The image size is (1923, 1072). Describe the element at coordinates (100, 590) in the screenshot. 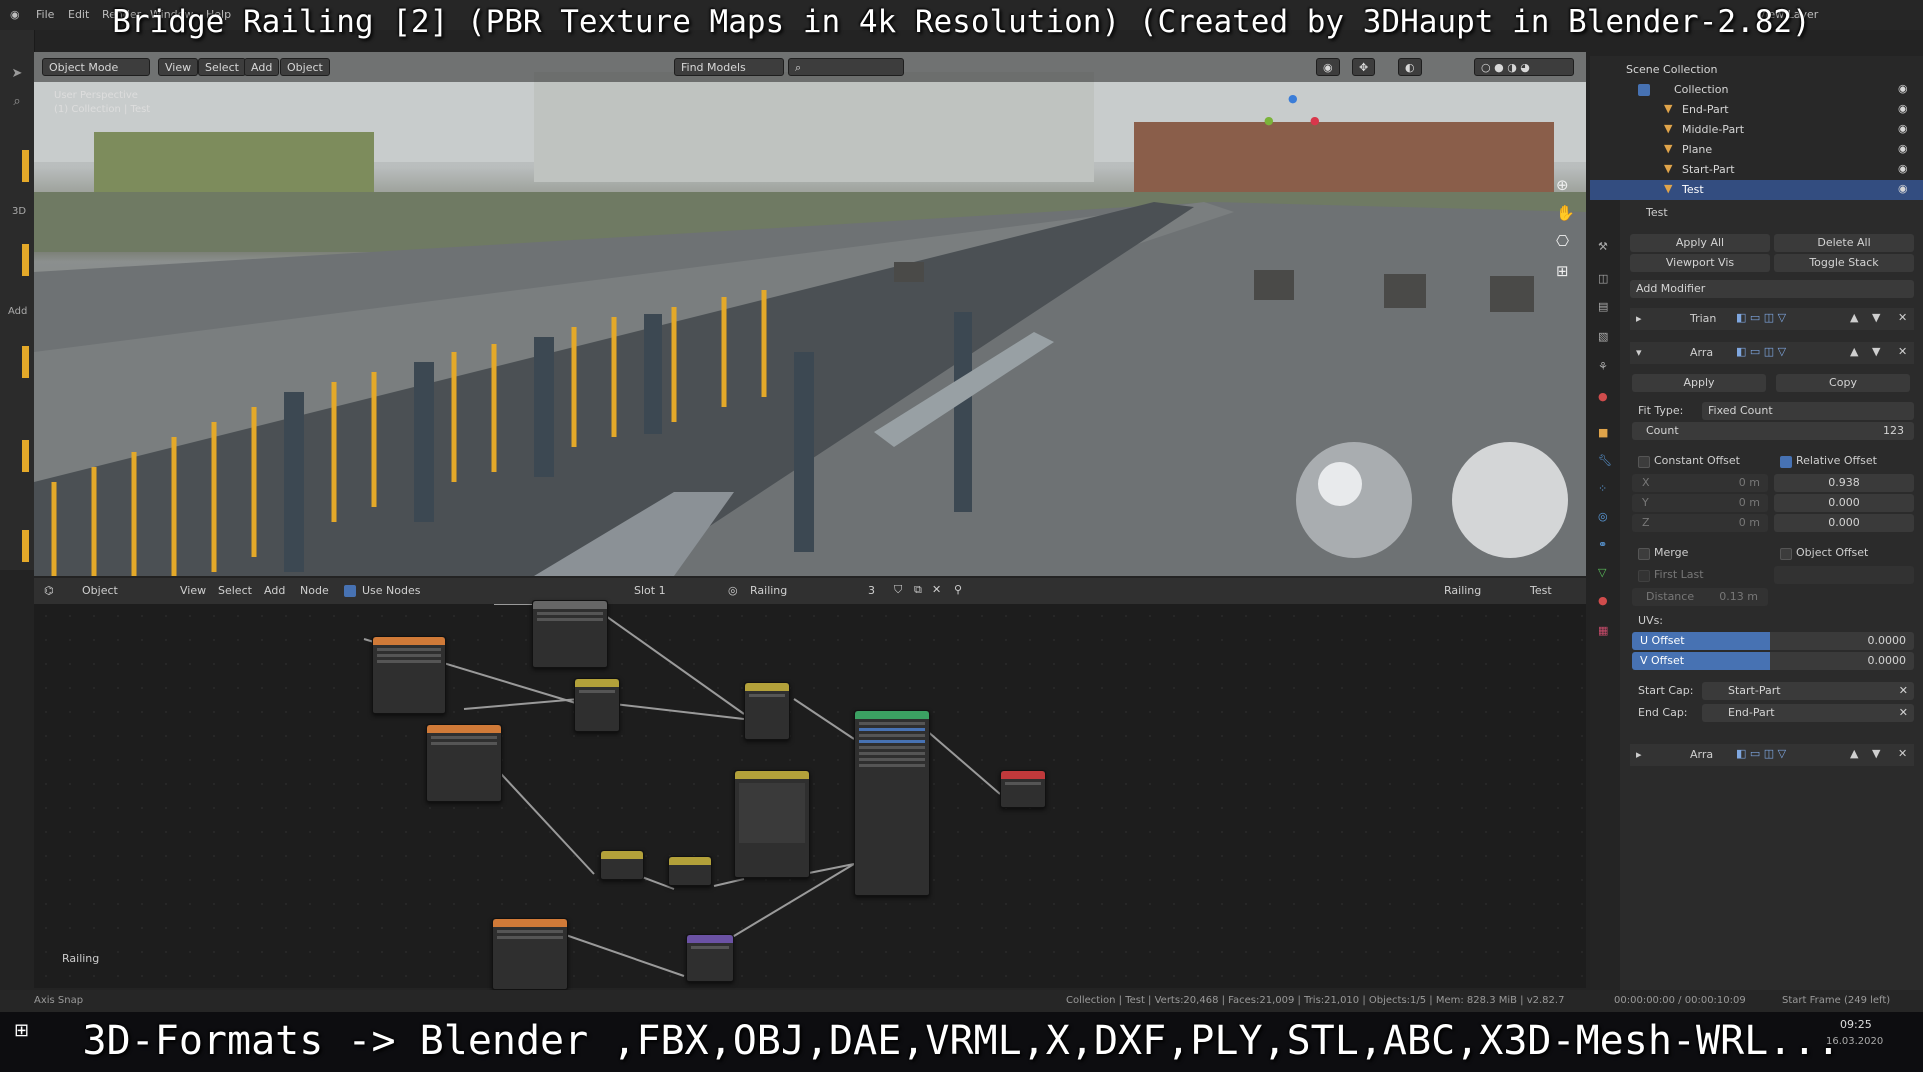

I see `object-dropdown: Object` at that location.